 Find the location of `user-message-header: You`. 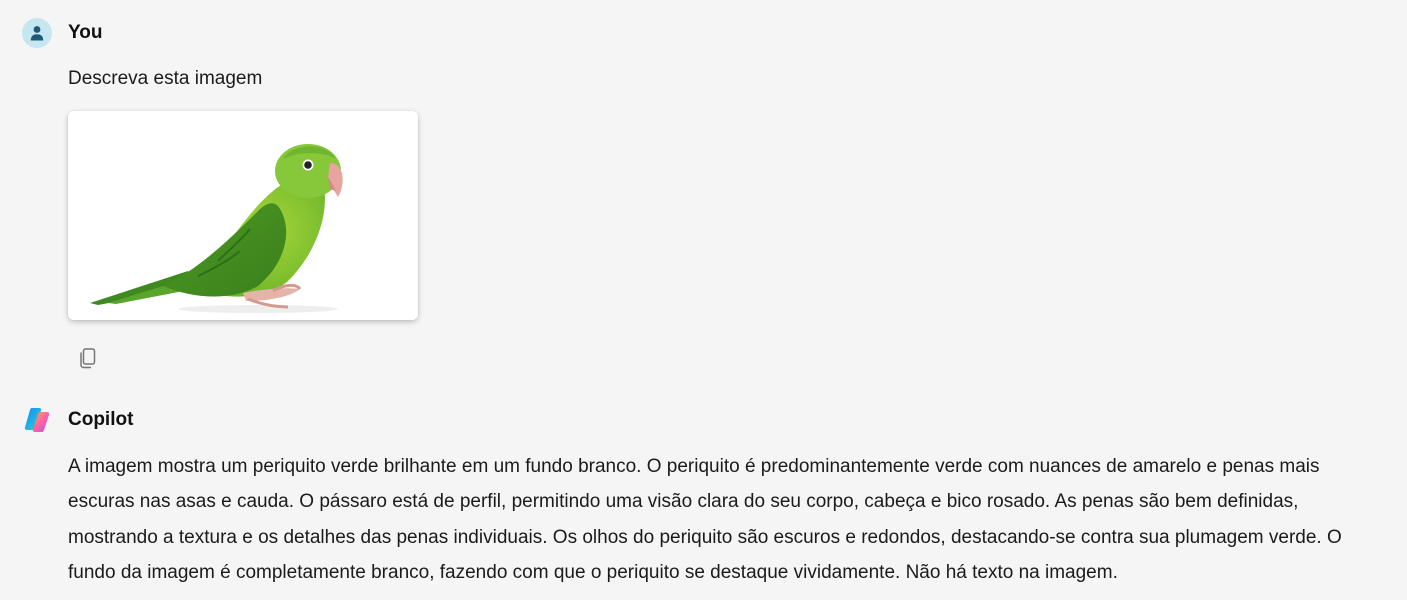

user-message-header: You is located at coordinates (62, 33).